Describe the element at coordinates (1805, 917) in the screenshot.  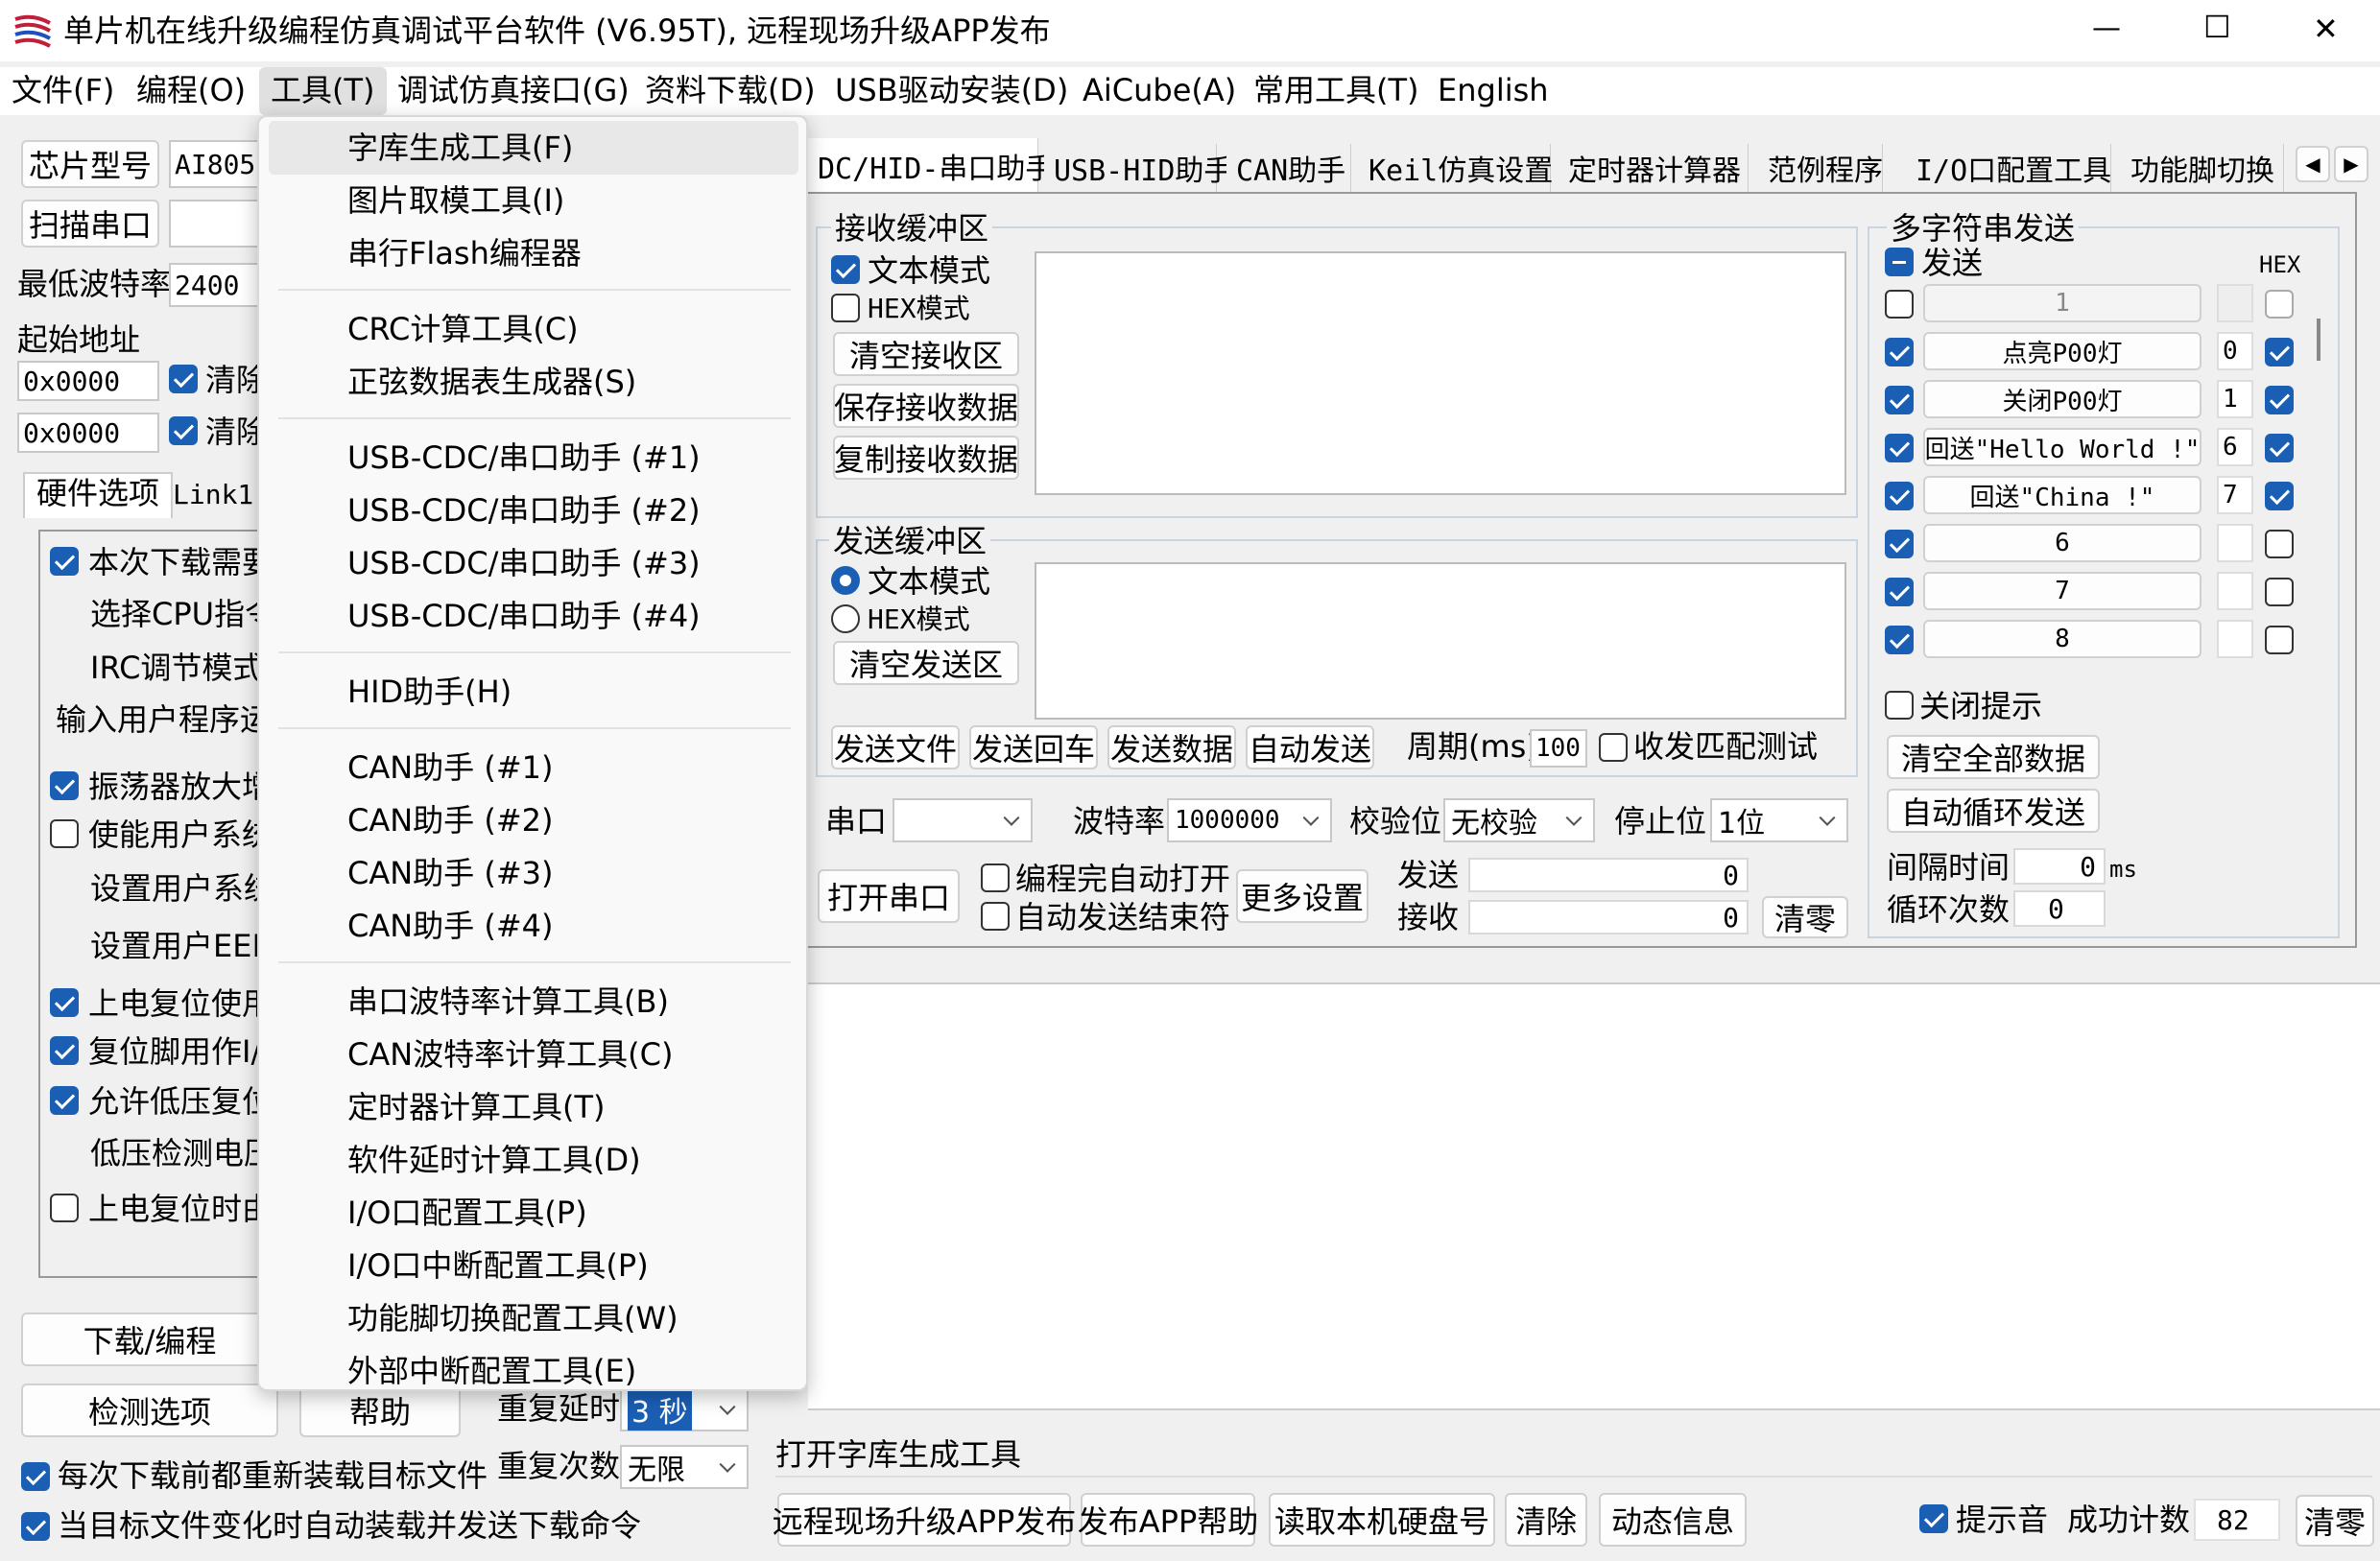
I see `zero-counter-button: 清零` at that location.